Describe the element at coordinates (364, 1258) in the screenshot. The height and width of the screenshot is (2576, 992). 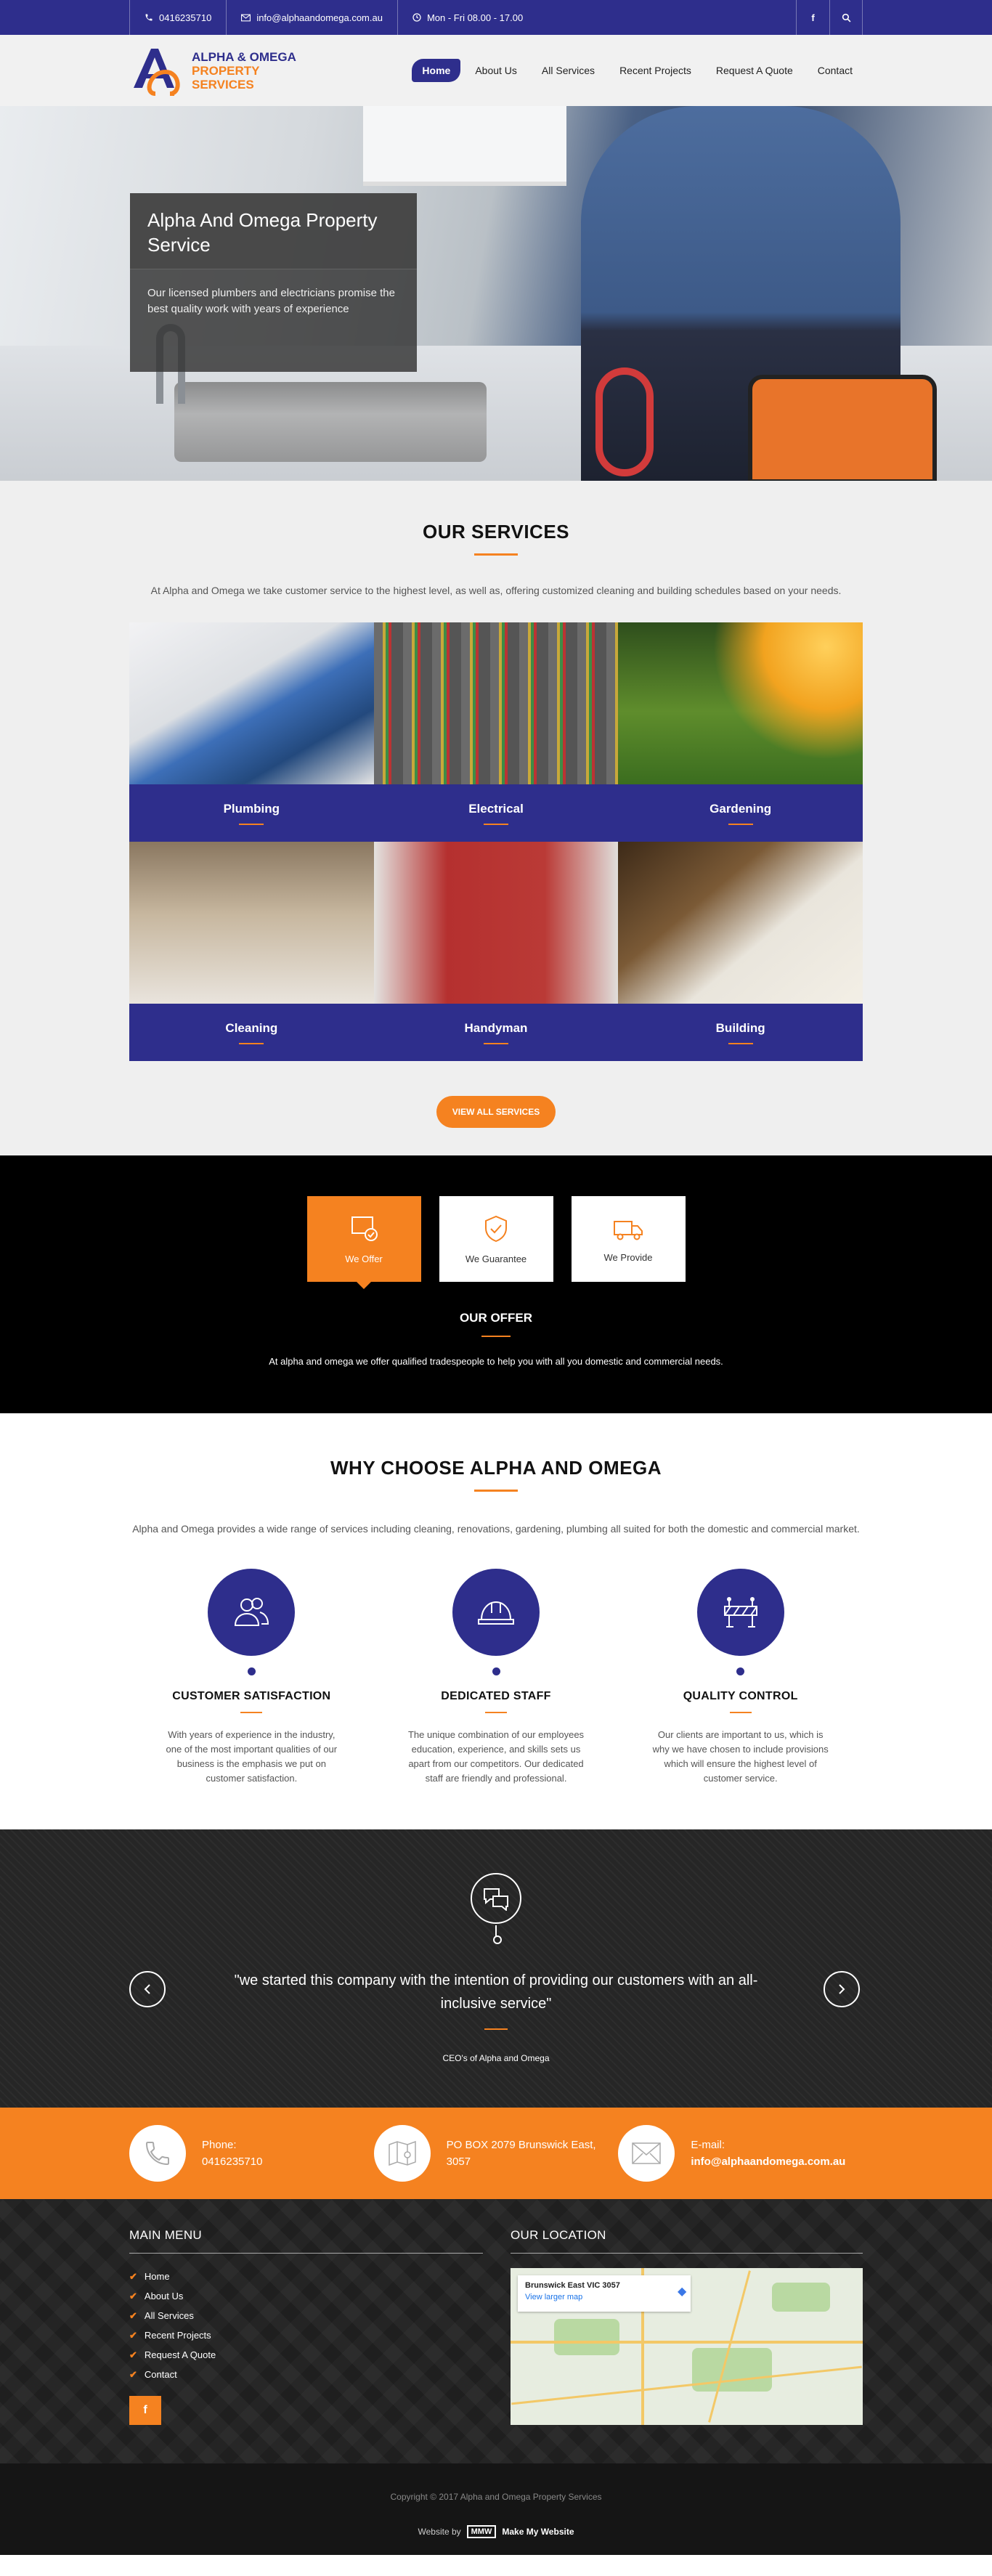
I see `tab-label: We Offer` at that location.